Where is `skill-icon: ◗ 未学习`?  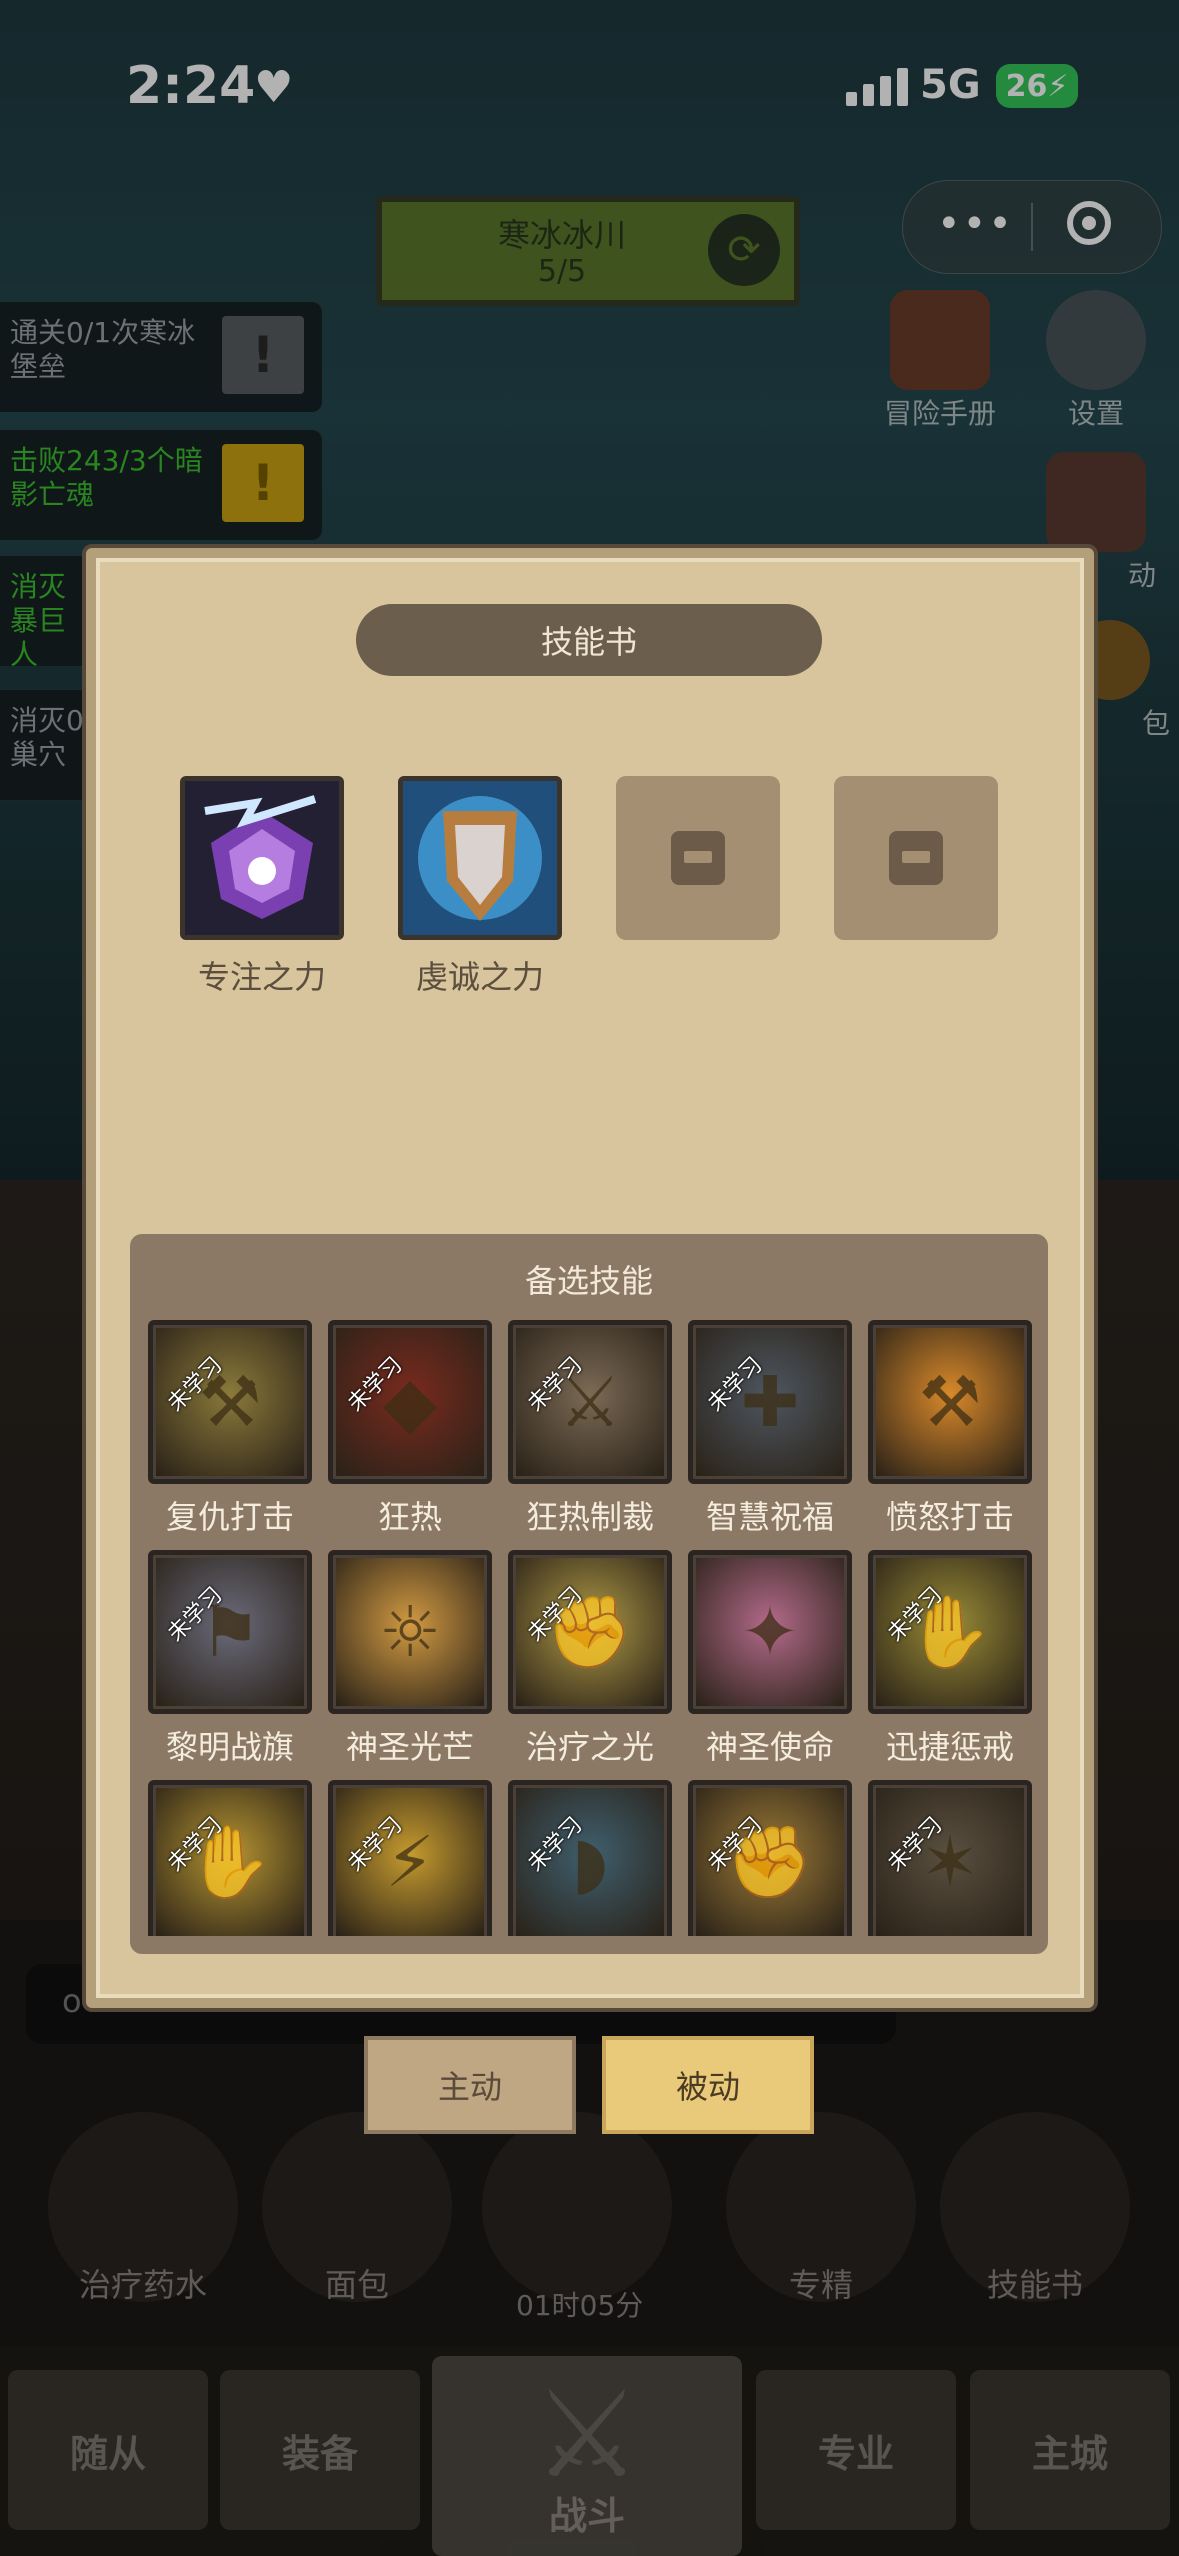 skill-icon: ◗ 未学习 is located at coordinates (590, 1858).